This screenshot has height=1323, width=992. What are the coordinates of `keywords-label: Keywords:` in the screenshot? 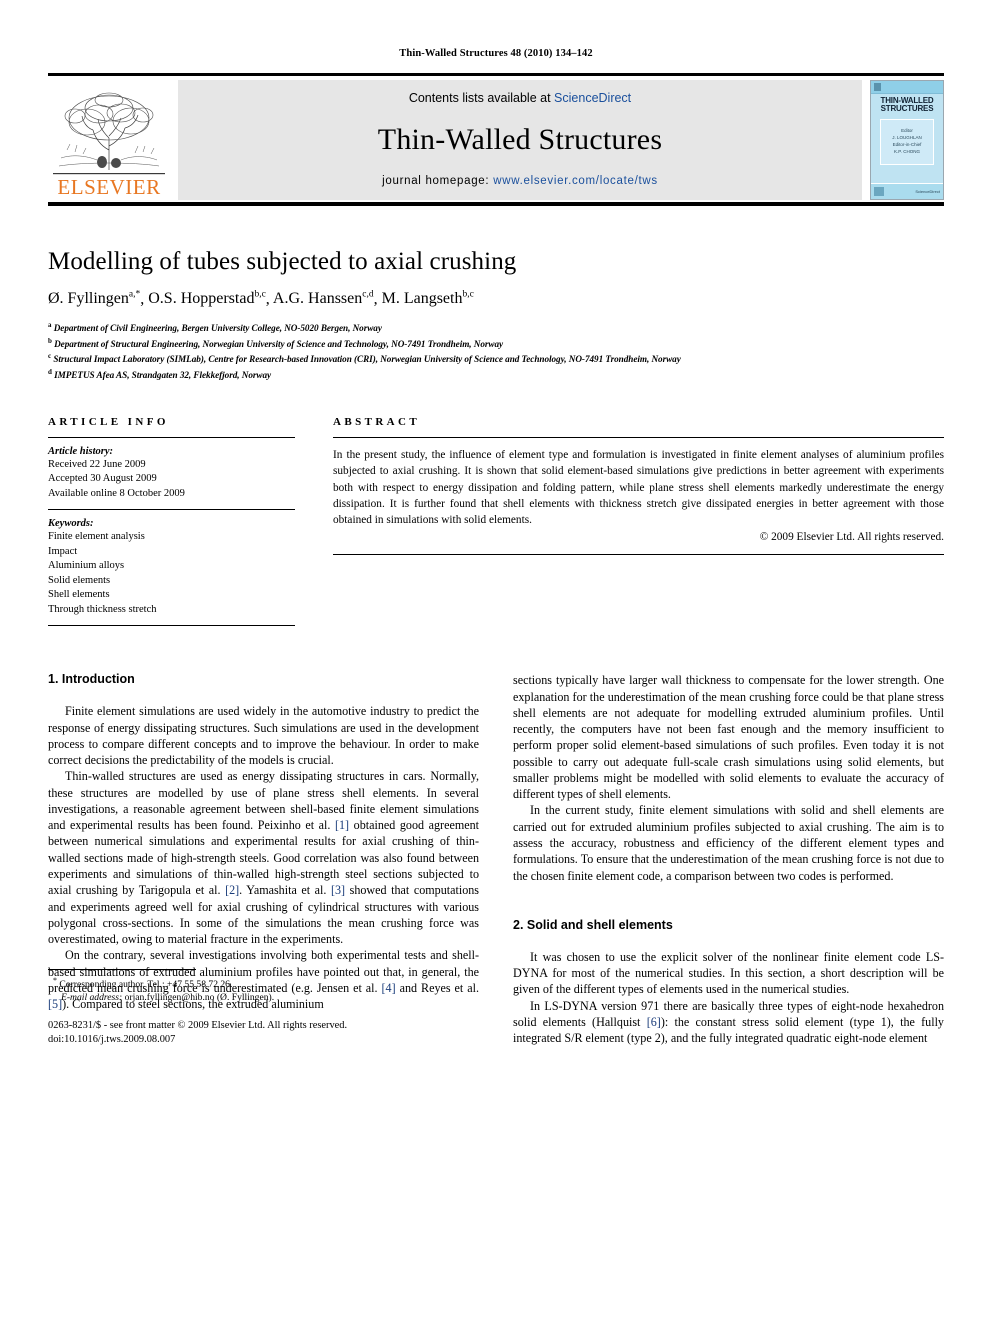 It's located at (71, 524).